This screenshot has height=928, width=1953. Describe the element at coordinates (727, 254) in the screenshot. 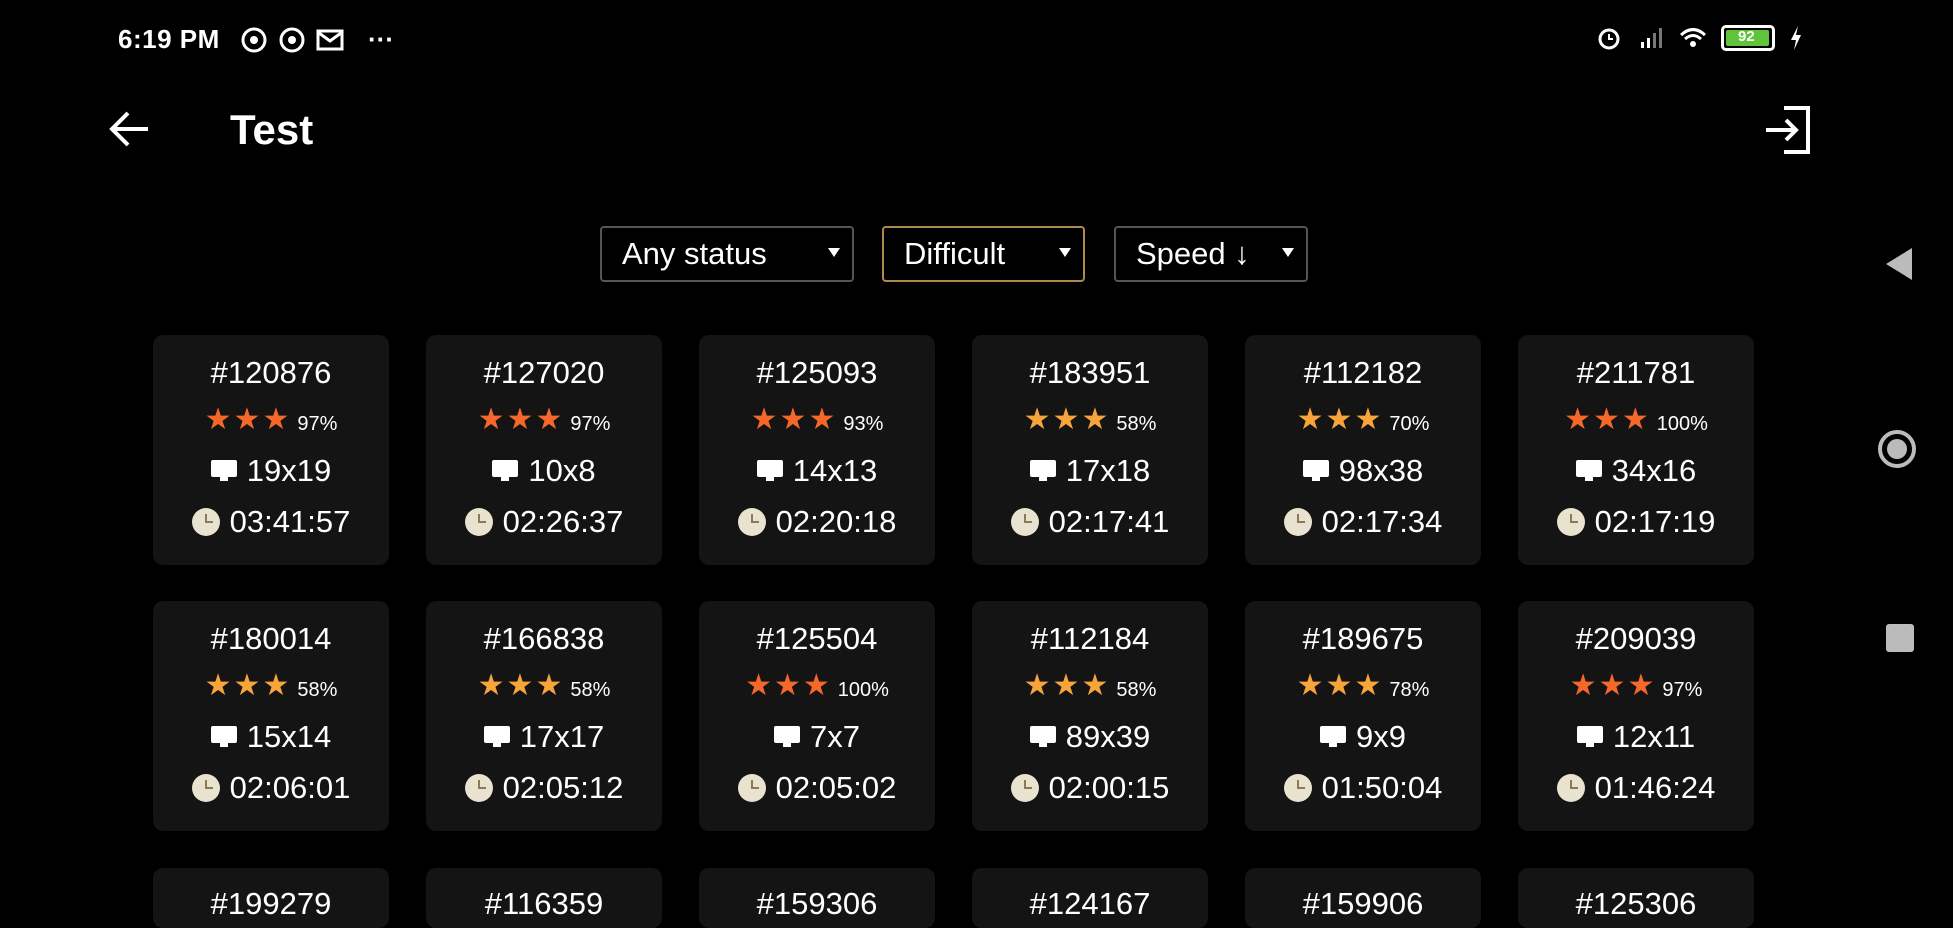

I see `status-filter-select: Any status` at that location.